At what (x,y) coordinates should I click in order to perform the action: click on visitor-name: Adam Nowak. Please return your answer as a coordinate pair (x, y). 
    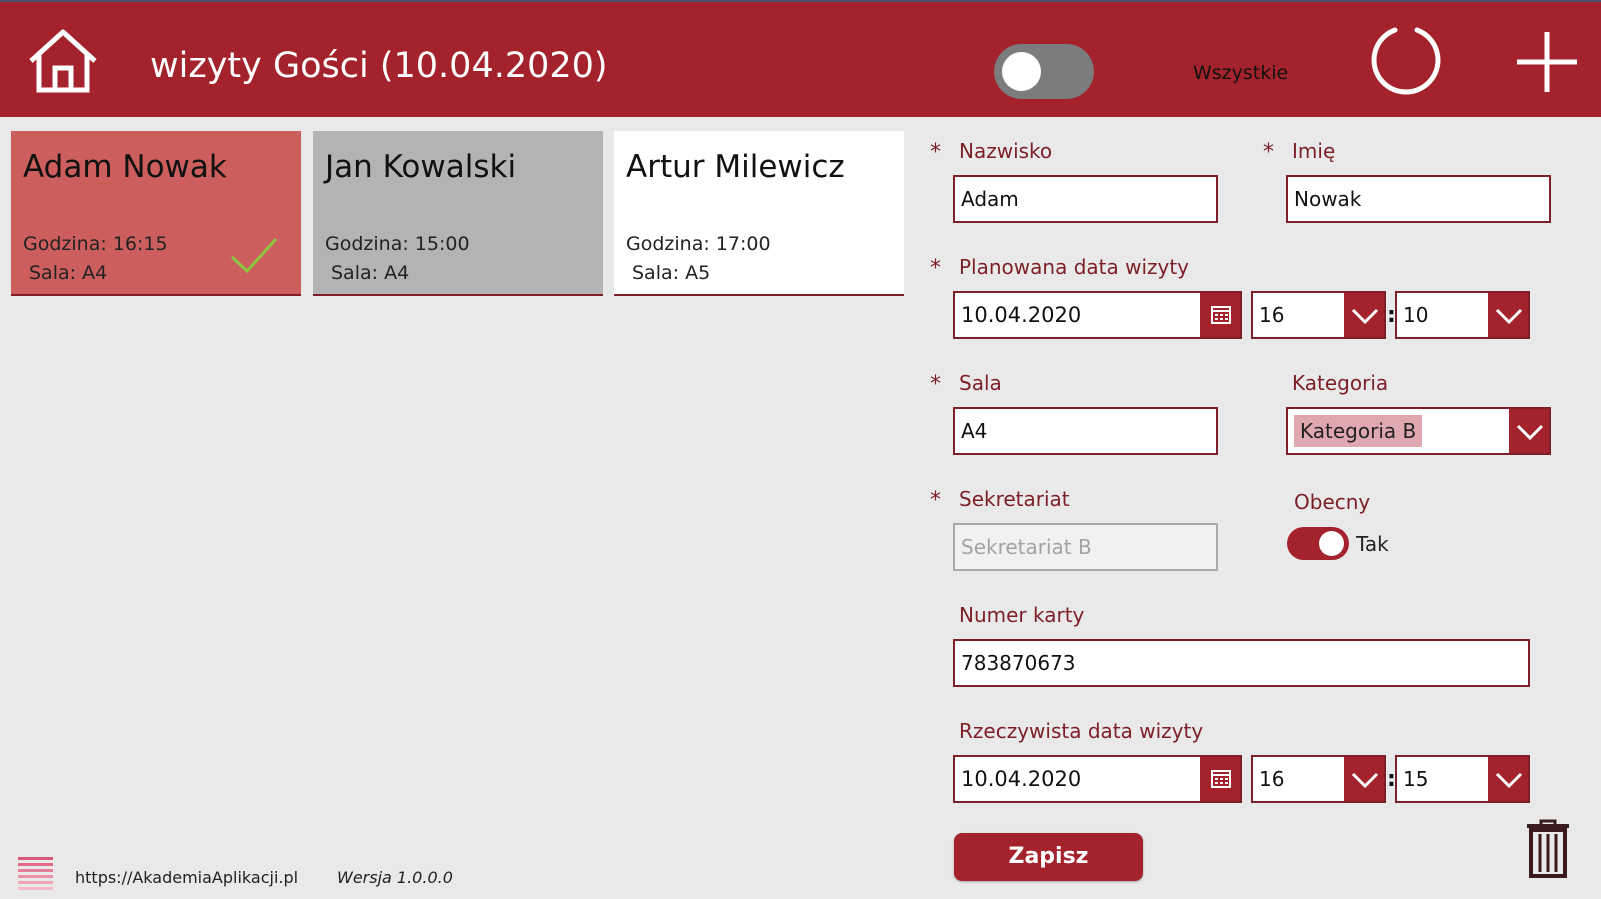
    Looking at the image, I should click on (125, 167).